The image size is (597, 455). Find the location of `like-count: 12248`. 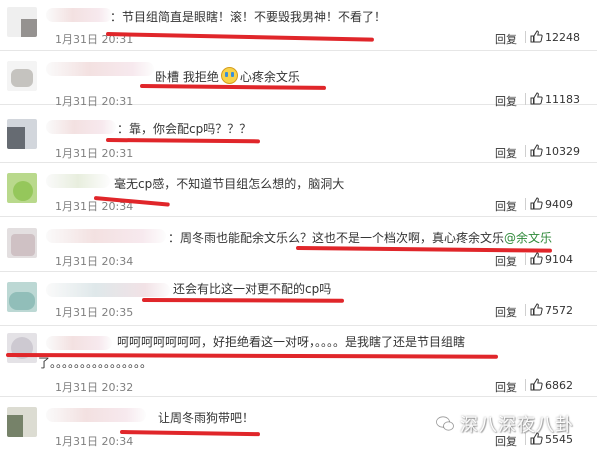

like-count: 12248 is located at coordinates (562, 37).